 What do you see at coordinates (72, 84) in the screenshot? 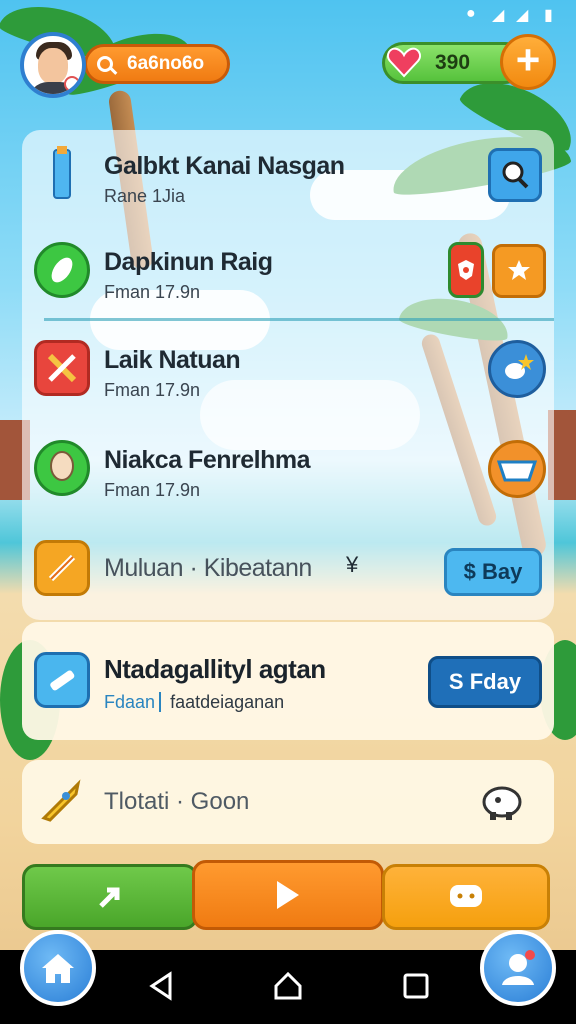
I see `notification-badge` at bounding box center [72, 84].